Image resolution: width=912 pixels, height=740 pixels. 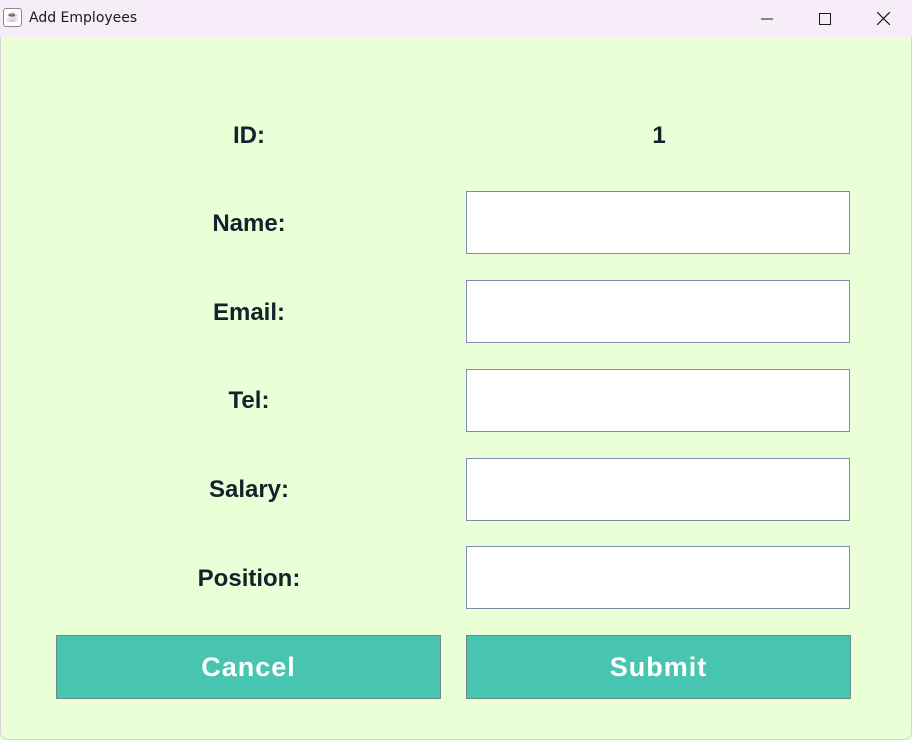 I want to click on close-icon, so click(x=883, y=18).